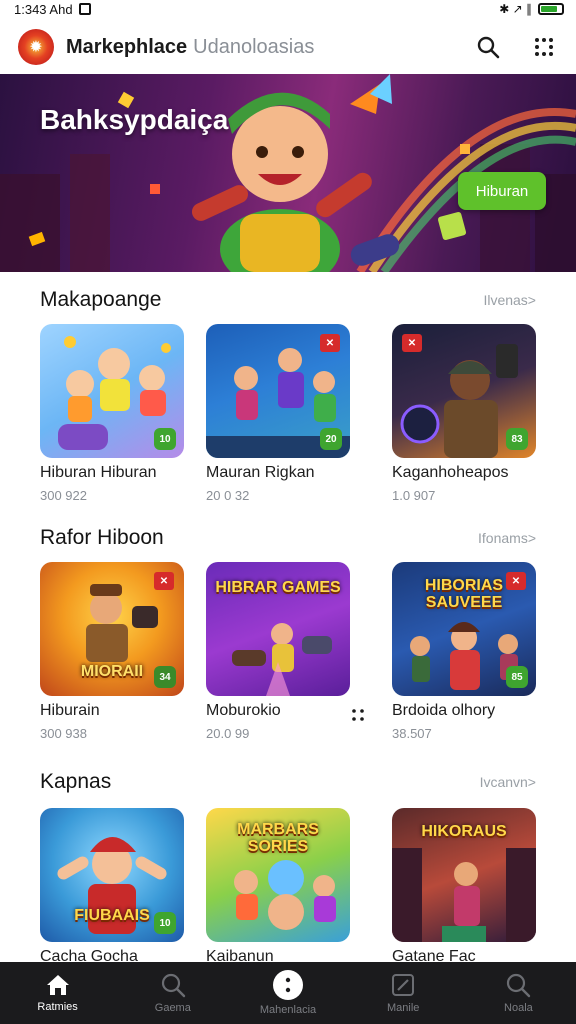 The image size is (576, 1024). Describe the element at coordinates (507, 538) in the screenshot. I see `see-more-link: Ifonams>` at that location.